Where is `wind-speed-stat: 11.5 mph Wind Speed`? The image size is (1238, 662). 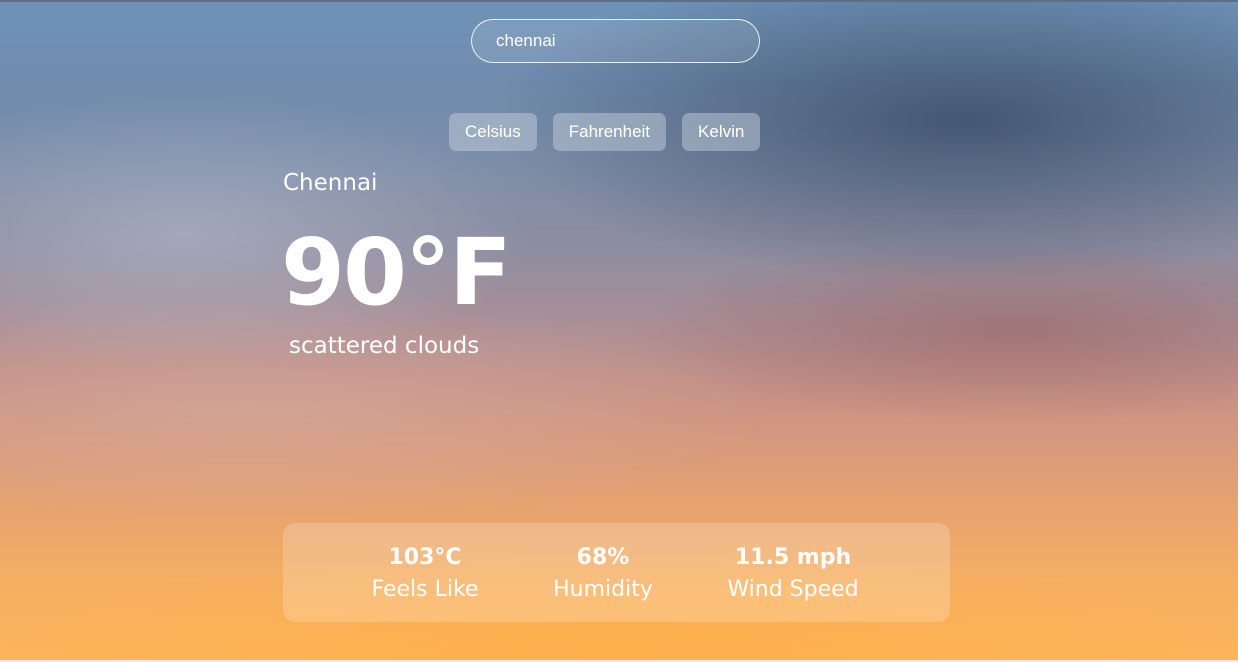 wind-speed-stat: 11.5 mph Wind Speed is located at coordinates (793, 575).